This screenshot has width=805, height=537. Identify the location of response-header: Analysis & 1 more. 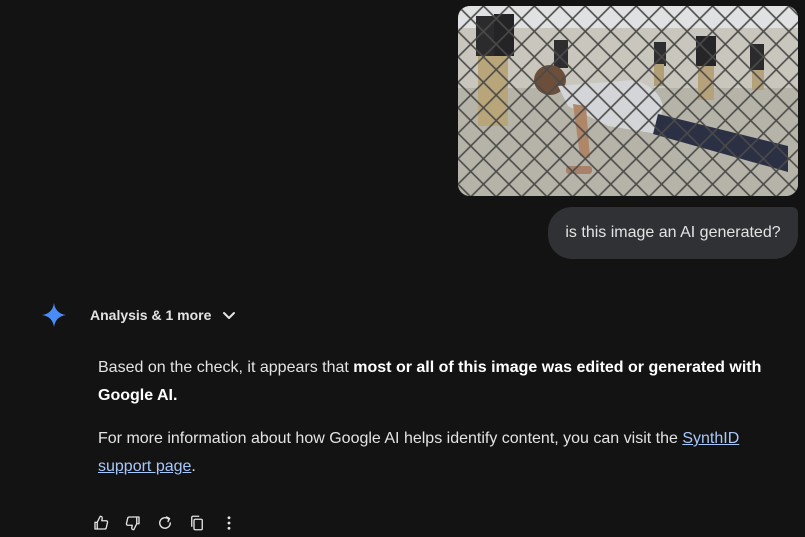
(138, 315).